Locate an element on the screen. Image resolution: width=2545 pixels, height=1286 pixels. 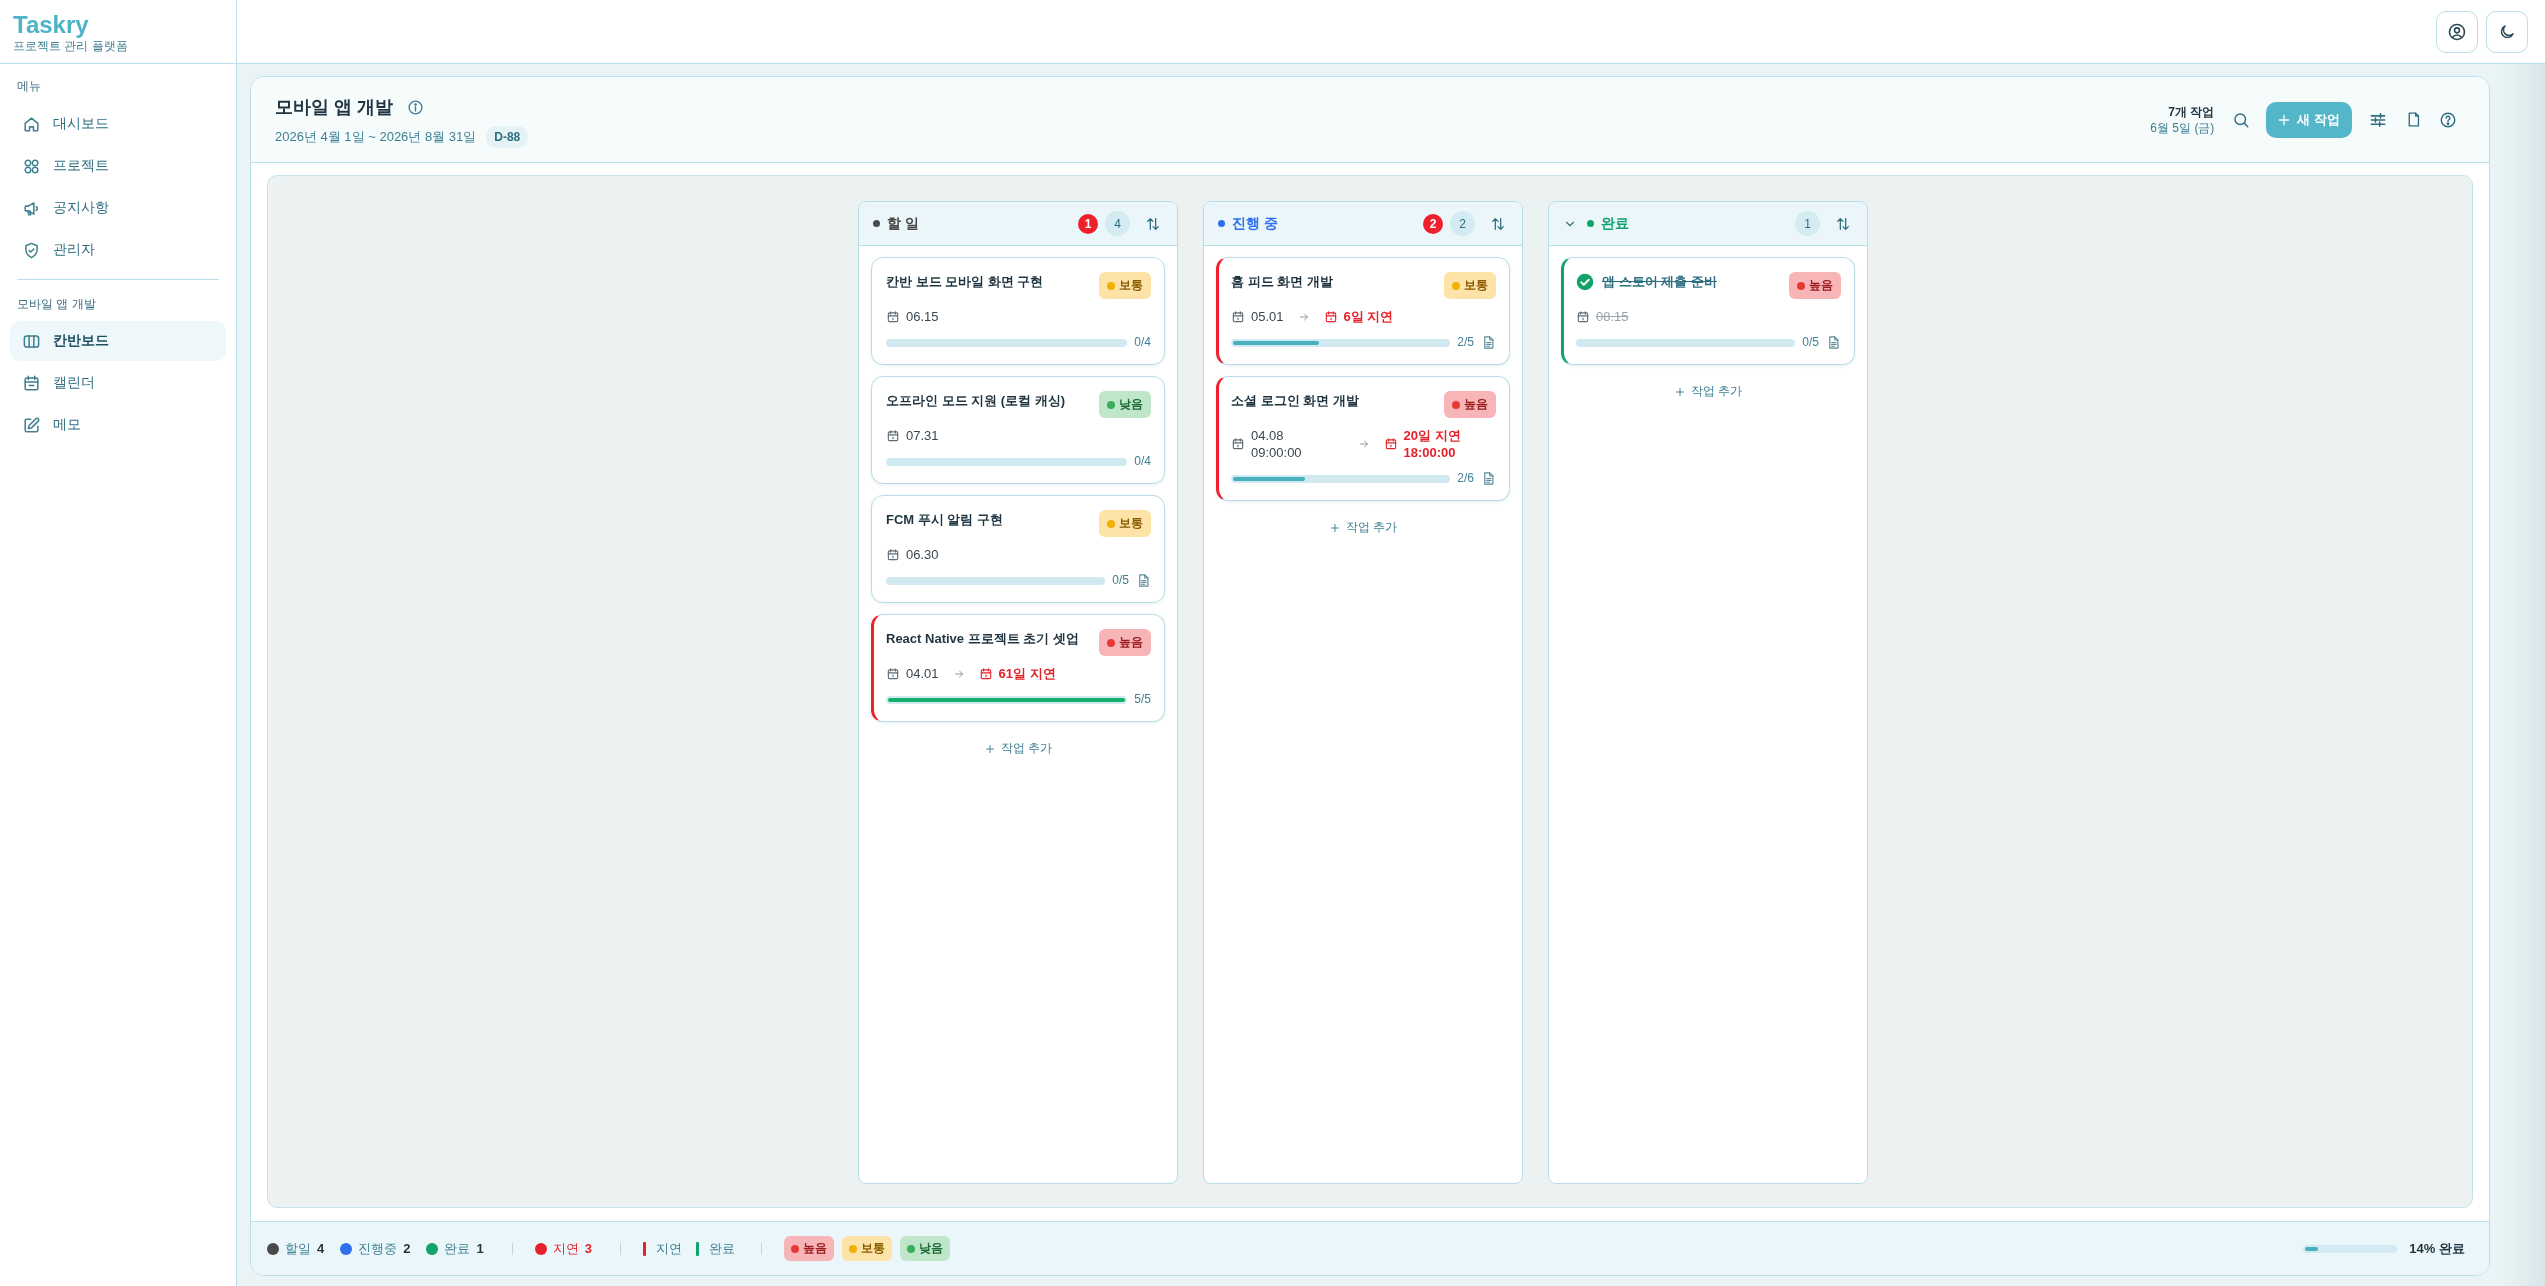
dark-mode-button is located at coordinates (2507, 31).